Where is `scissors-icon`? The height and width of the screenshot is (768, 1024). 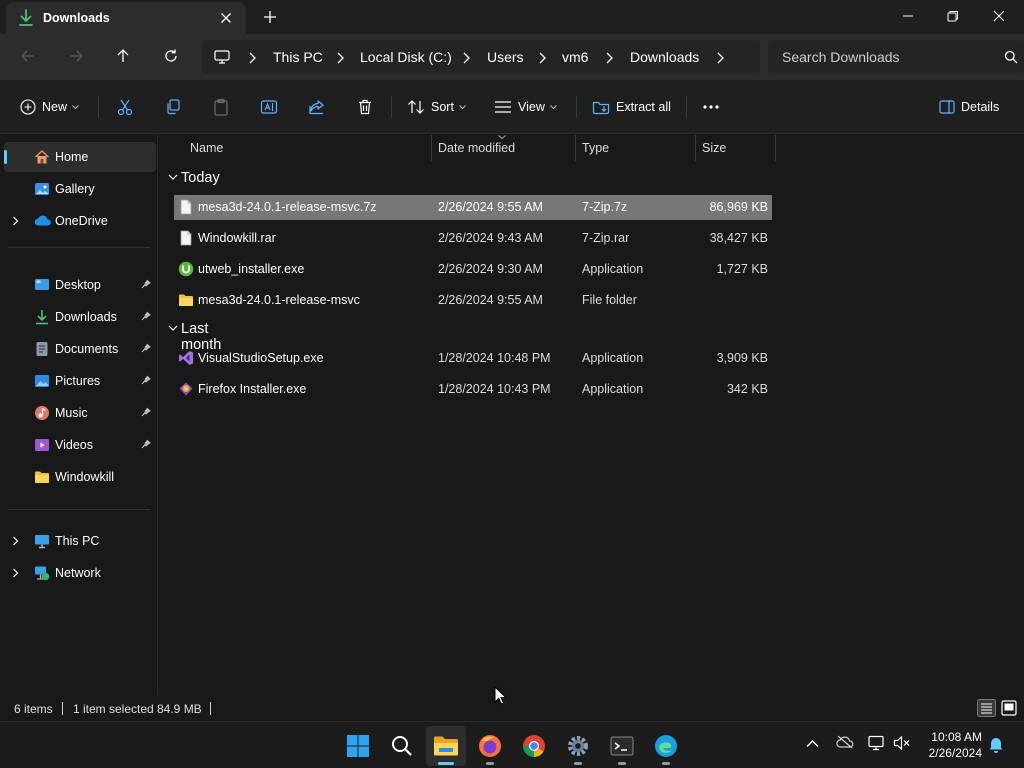
scissors-icon is located at coordinates (125, 107).